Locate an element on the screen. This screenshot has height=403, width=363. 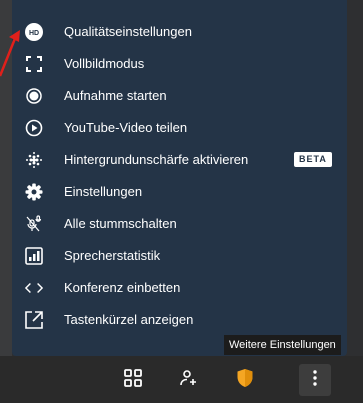
beta-badge: BETA is located at coordinates (313, 159).